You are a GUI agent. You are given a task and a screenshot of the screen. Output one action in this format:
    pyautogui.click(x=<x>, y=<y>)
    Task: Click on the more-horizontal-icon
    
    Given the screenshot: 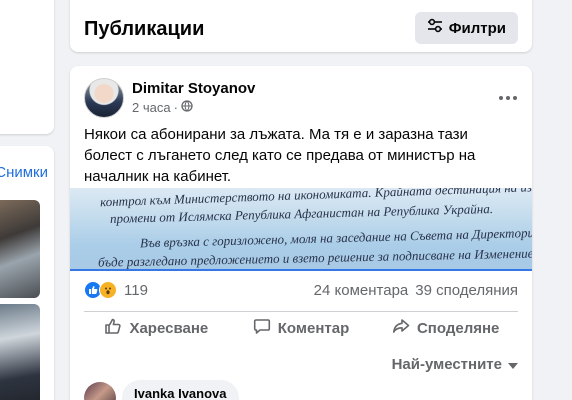 What is the action you would take?
    pyautogui.click(x=508, y=95)
    